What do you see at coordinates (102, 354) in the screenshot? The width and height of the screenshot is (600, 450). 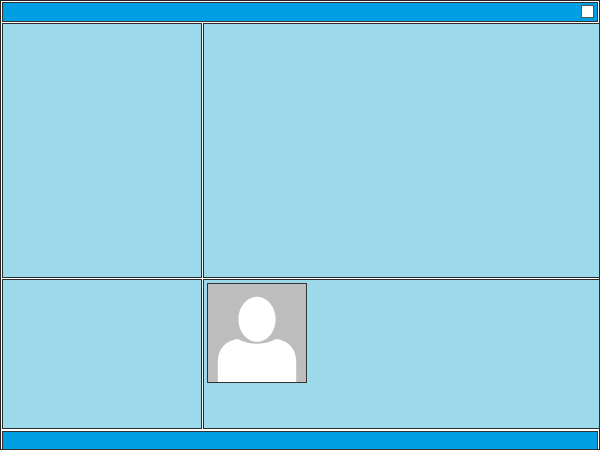 I see `panel-bottom-left` at bounding box center [102, 354].